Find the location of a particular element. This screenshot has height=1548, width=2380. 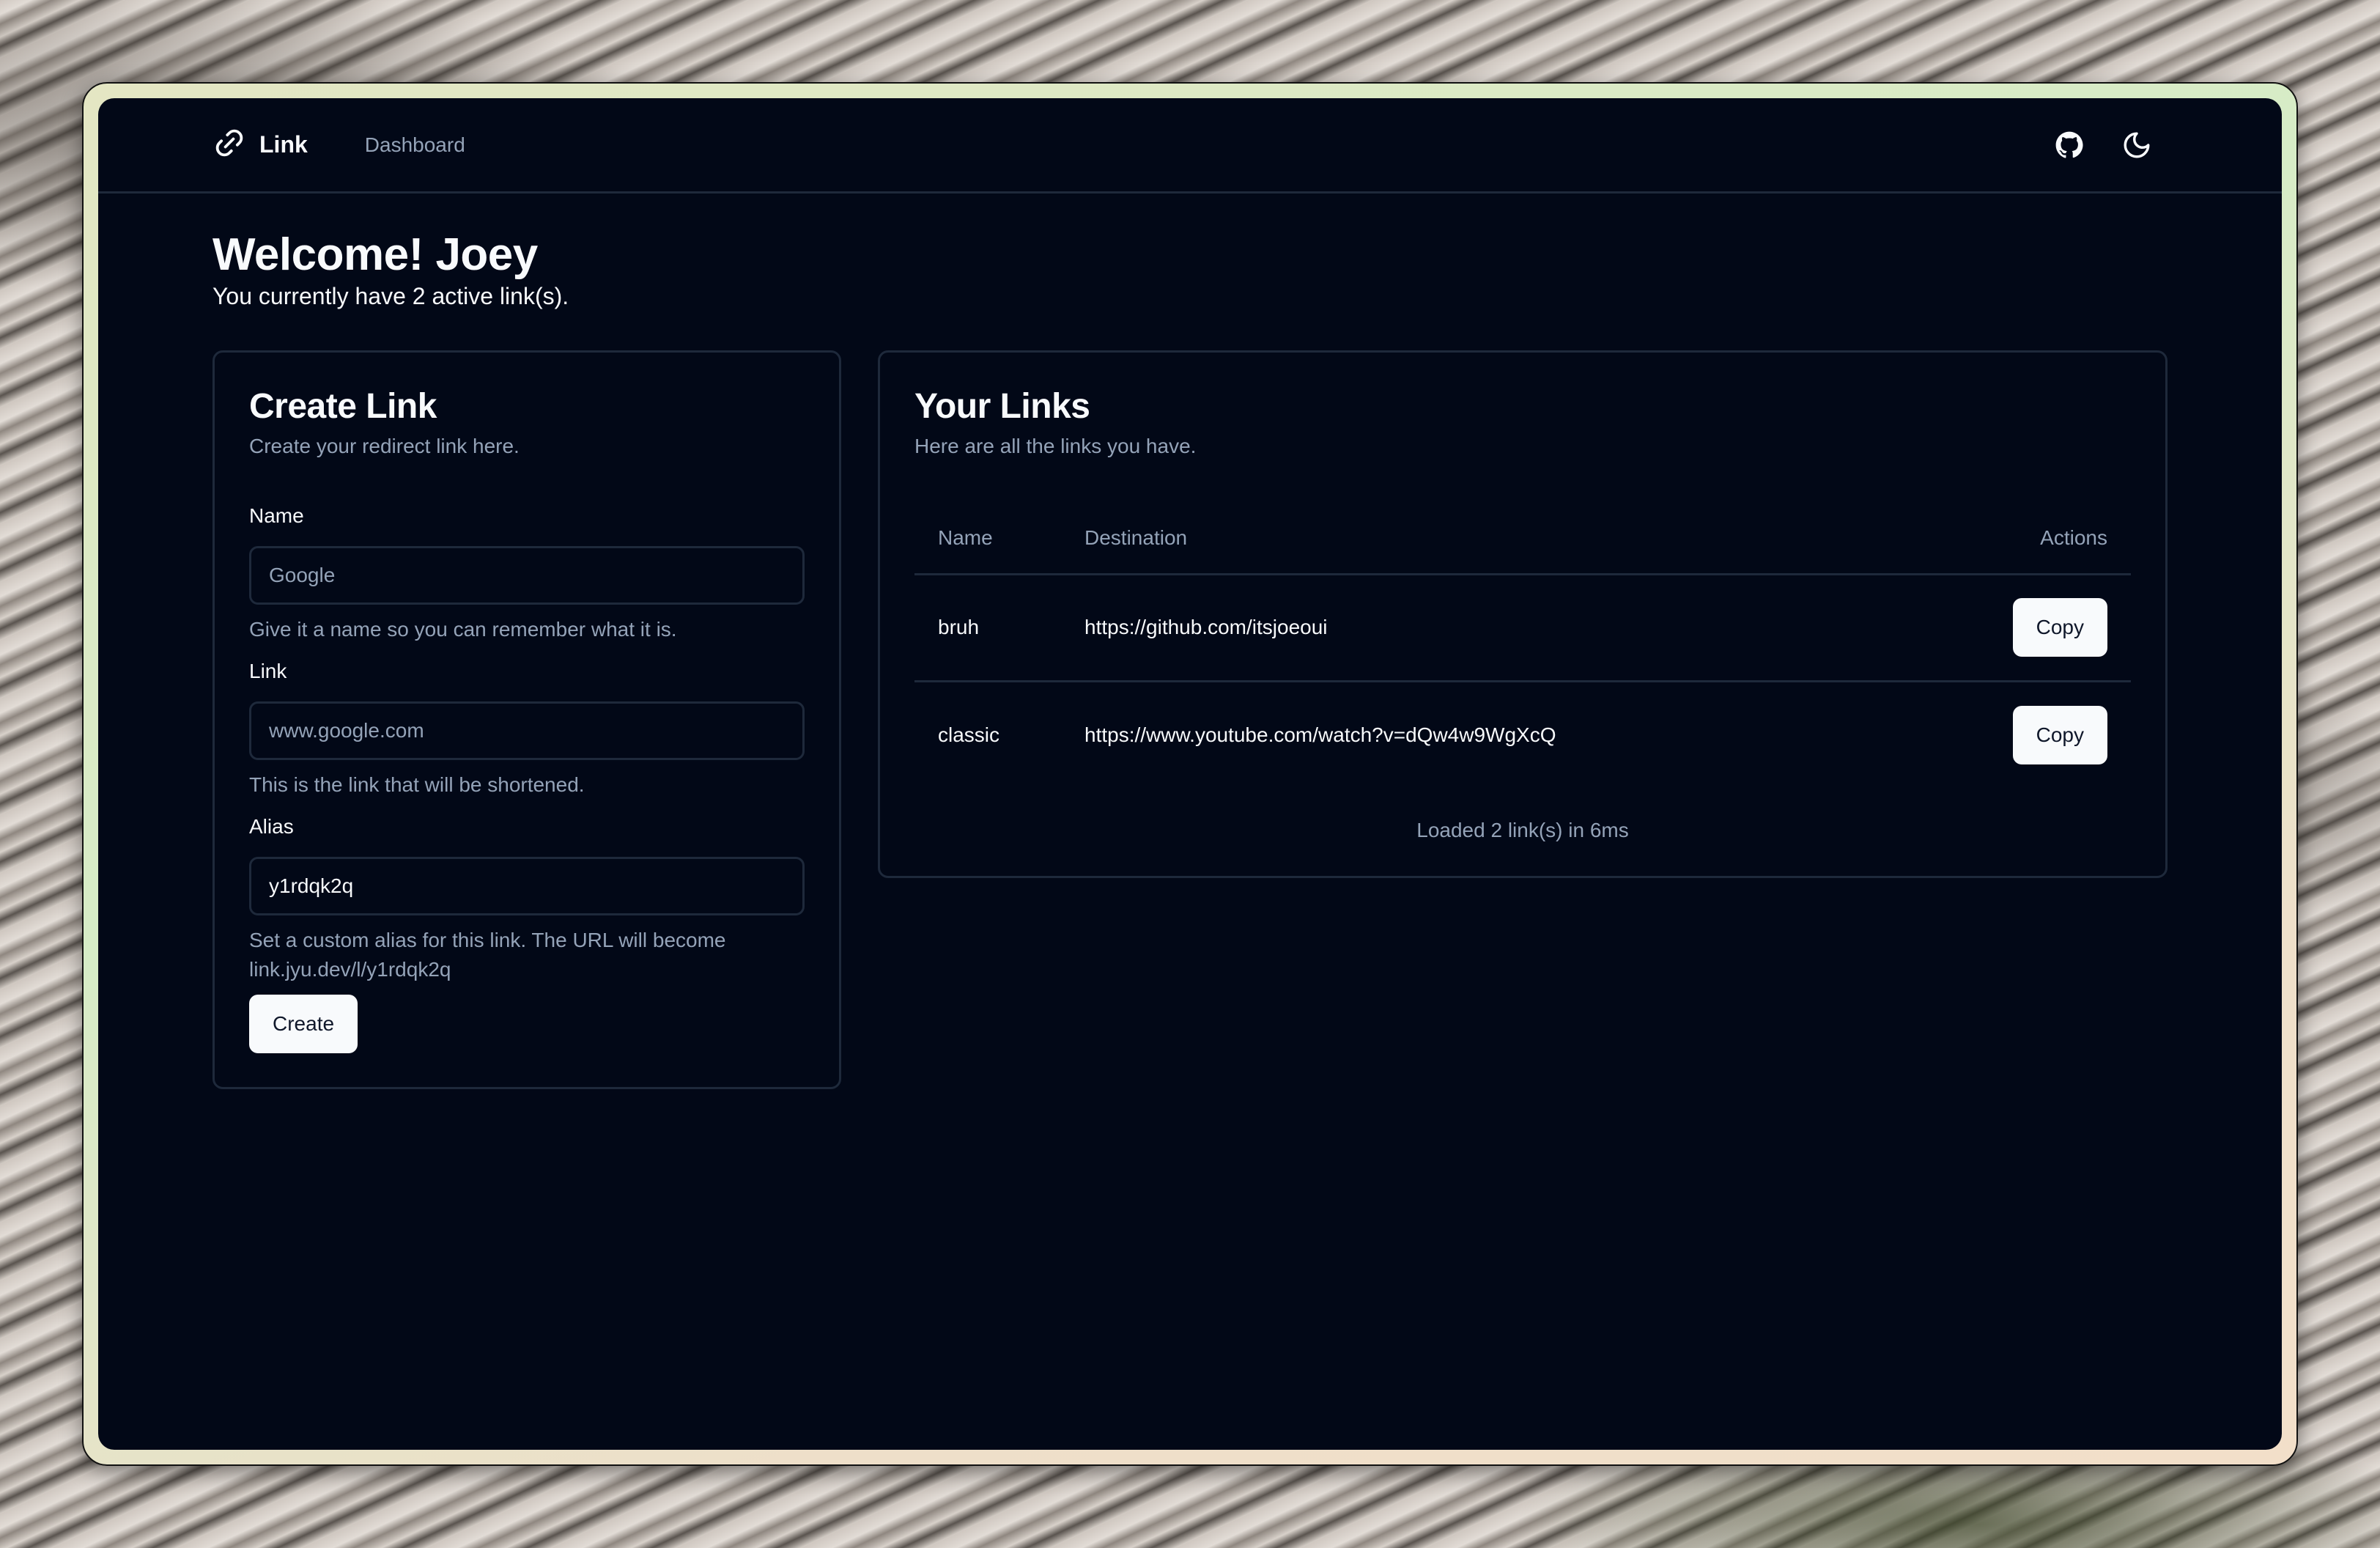

column-header-destination: Destination is located at coordinates (1481, 539).